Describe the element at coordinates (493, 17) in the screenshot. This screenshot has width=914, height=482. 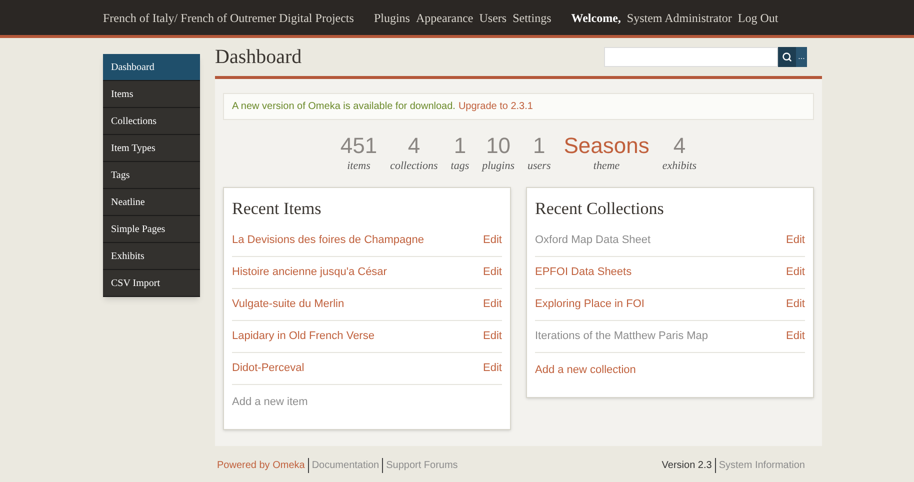
I see `nav-link: Users` at that location.